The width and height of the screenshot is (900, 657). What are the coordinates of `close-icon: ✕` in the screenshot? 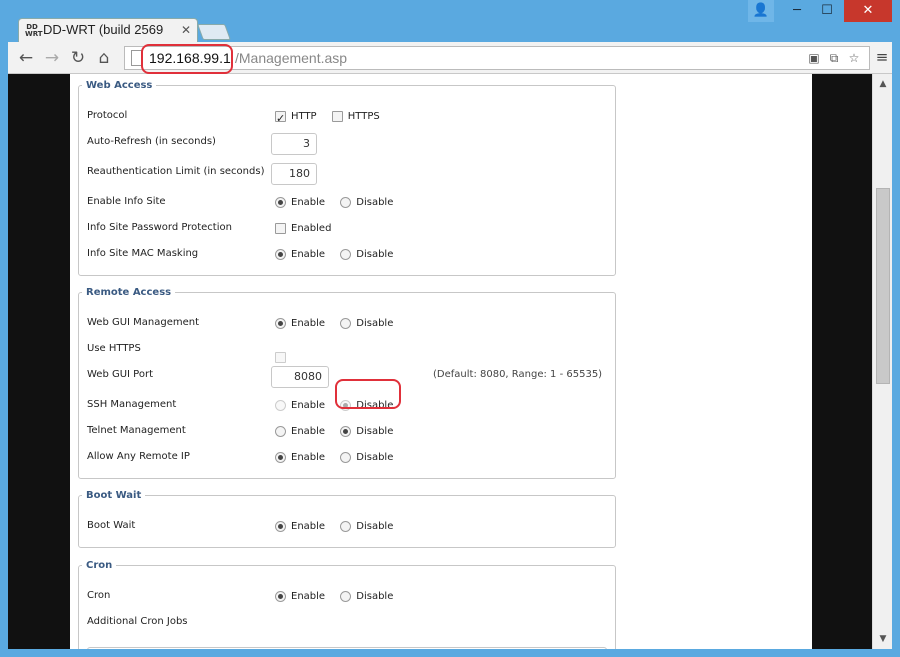 It's located at (868, 10).